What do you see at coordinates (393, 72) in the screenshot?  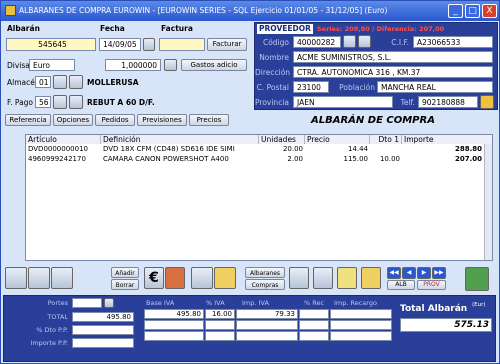 I see `direccion-input: CTRA. AUTONOMICA 316 , KM.37` at bounding box center [393, 72].